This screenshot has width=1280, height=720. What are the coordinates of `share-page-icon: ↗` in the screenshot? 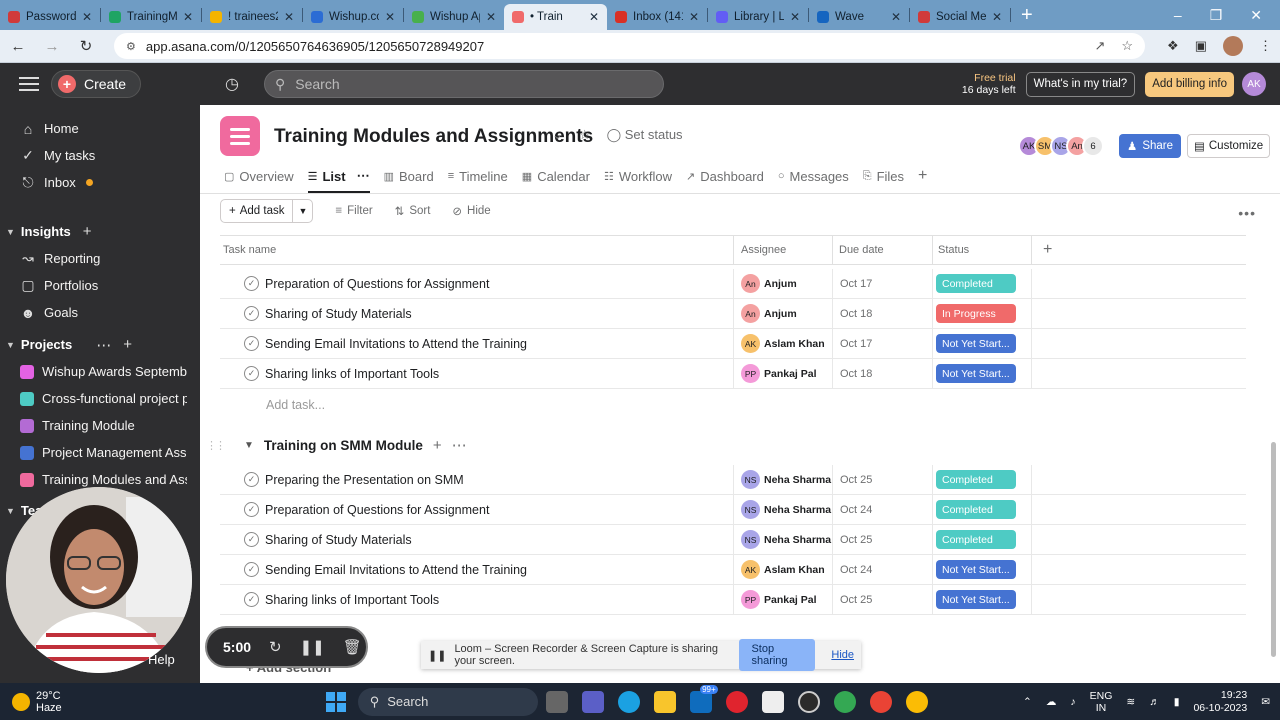 It's located at (1099, 46).